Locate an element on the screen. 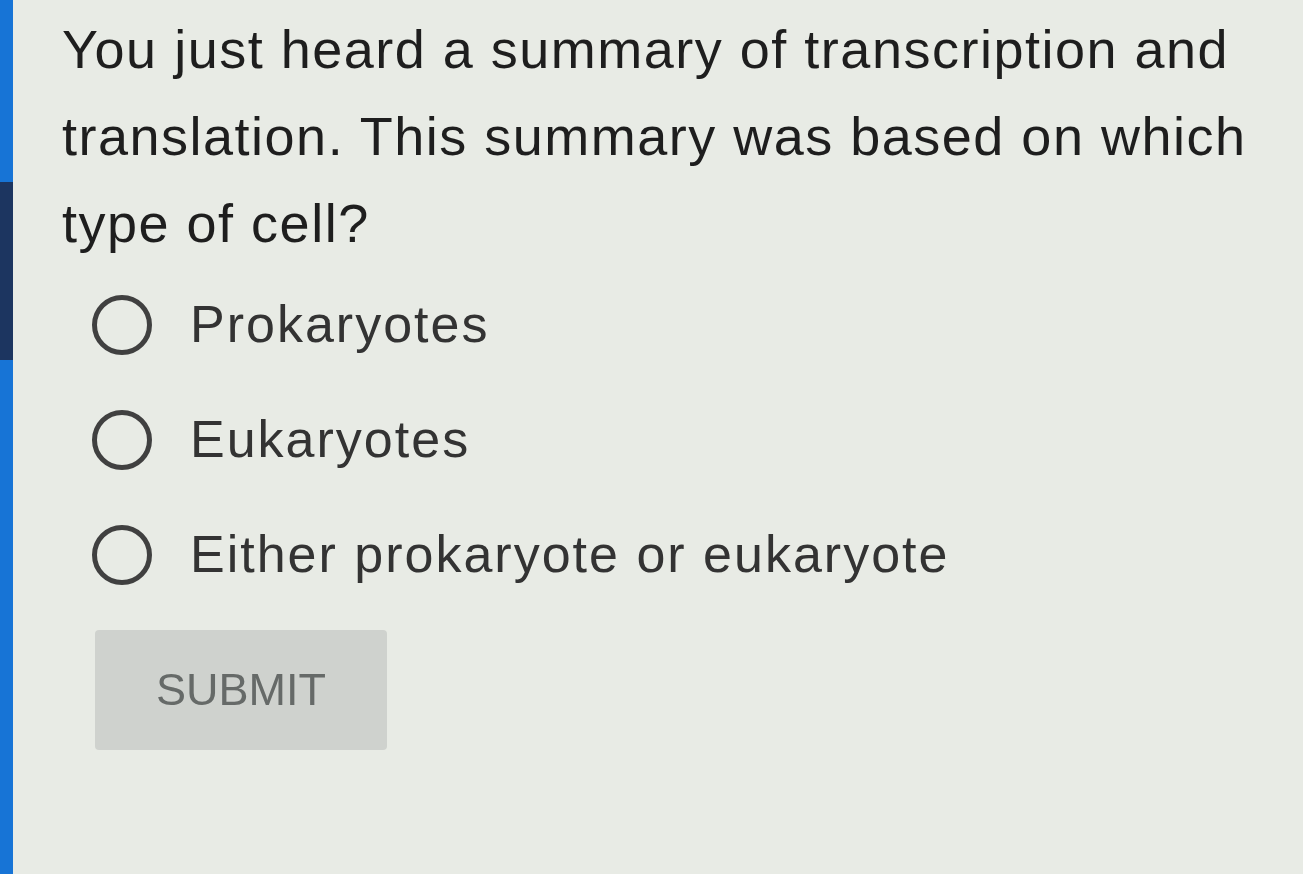  option-label: Either prokaryote or eukaryote is located at coordinates (570, 554).